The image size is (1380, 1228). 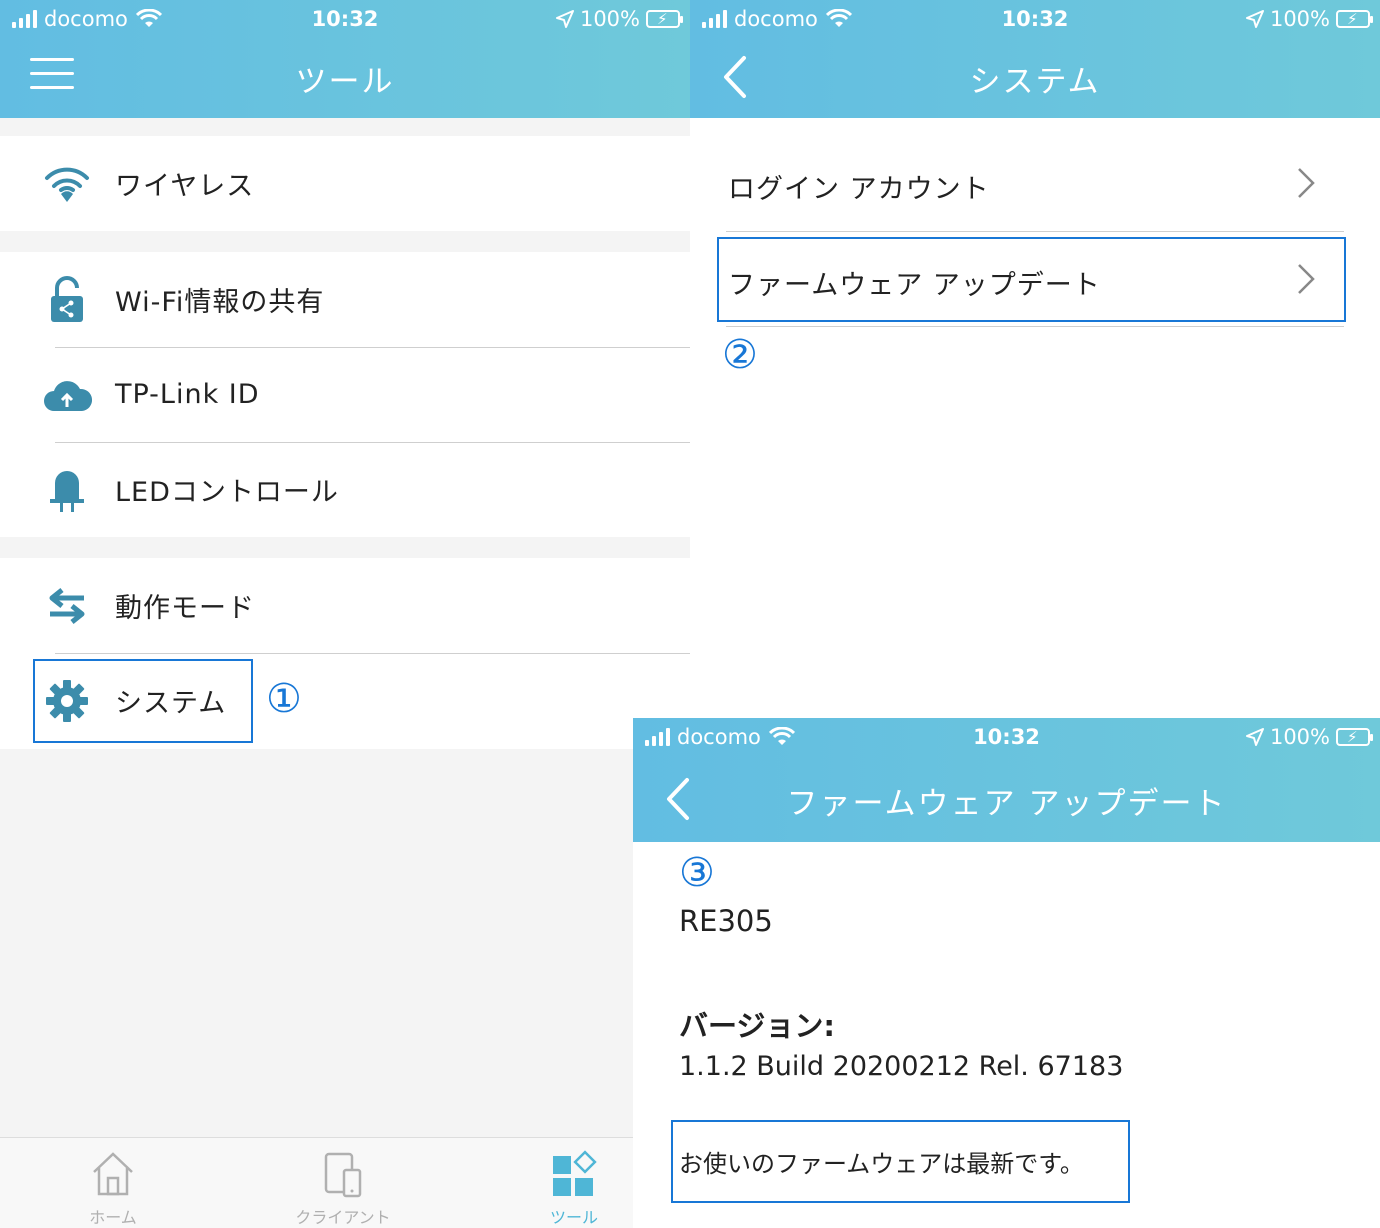 What do you see at coordinates (1035, 59) in the screenshot?
I see `system-header: docomo 10:32 100% ⚡ システム` at bounding box center [1035, 59].